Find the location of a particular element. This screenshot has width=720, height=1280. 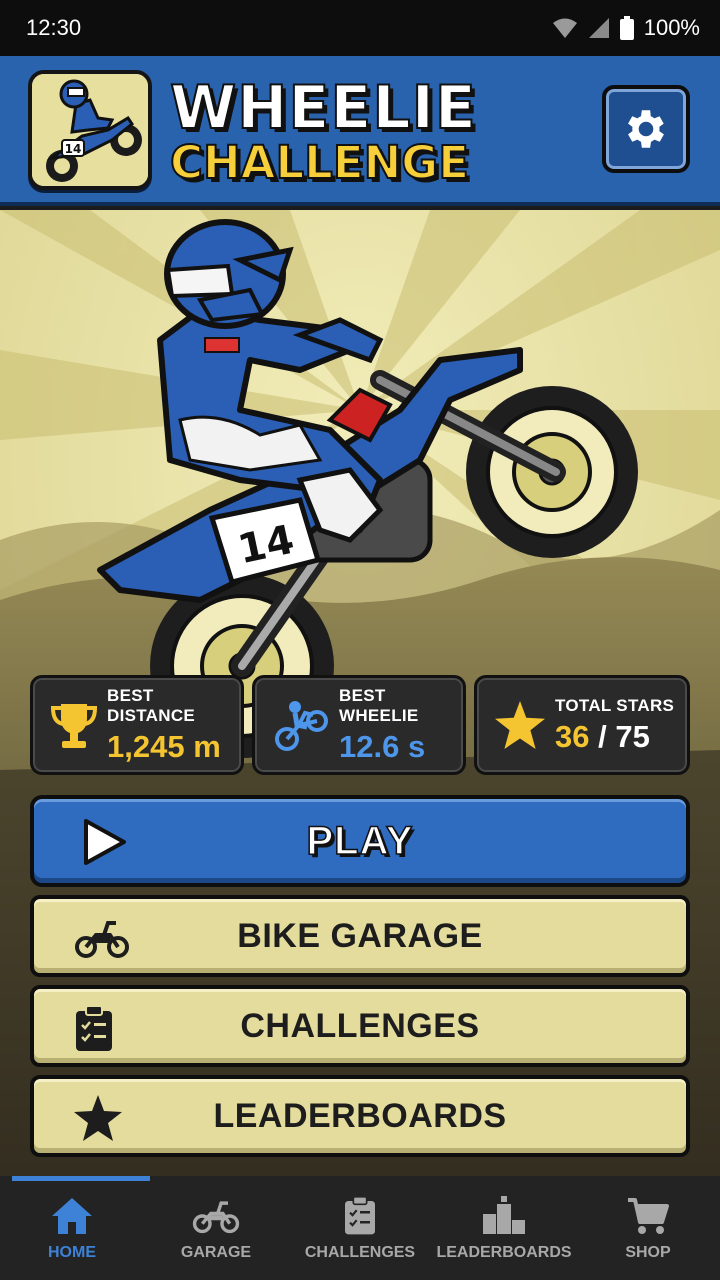

stat-best-distance: BEST DISTANCE 1,245 m is located at coordinates (137, 725).